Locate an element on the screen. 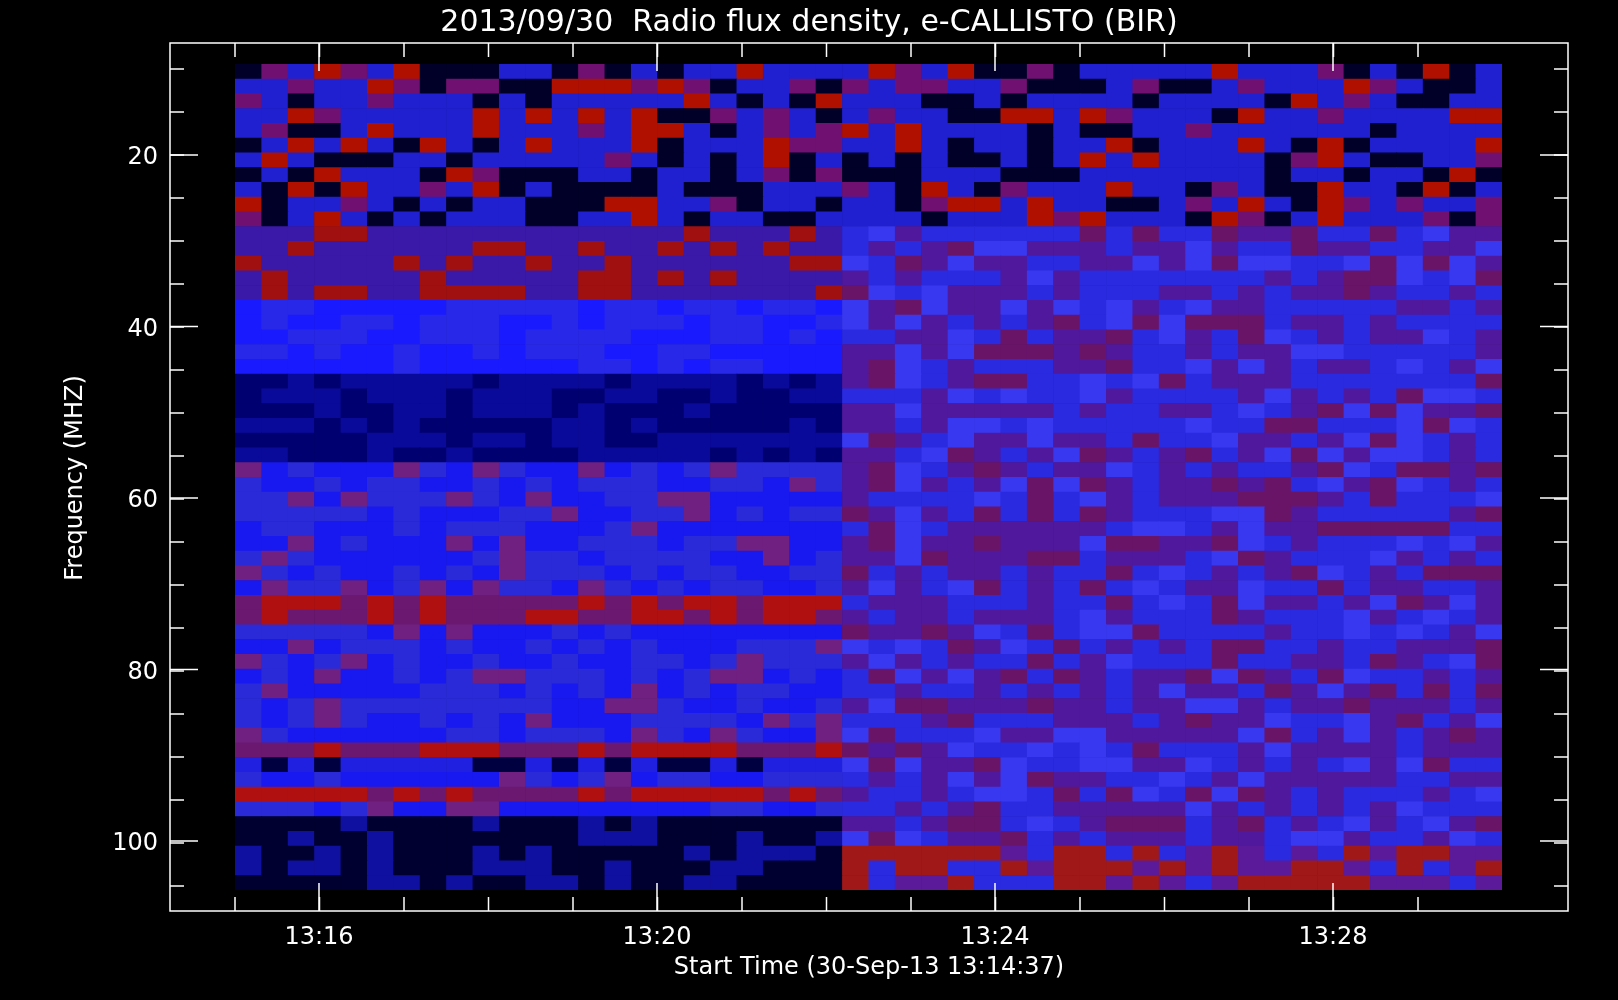 Image resolution: width=1618 pixels, height=1000 pixels. x-tick-label: 13:24 is located at coordinates (995, 936).